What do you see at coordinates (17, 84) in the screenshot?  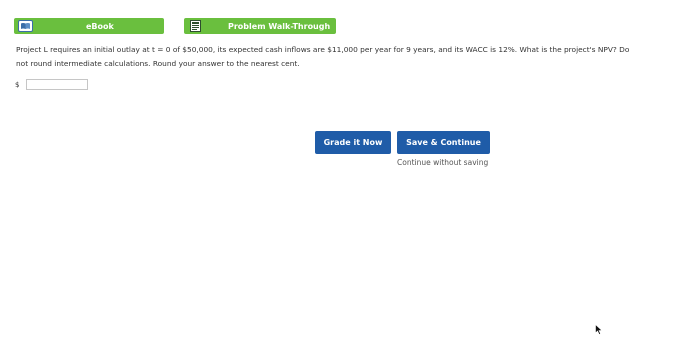 I see `currency-symbol: $` at bounding box center [17, 84].